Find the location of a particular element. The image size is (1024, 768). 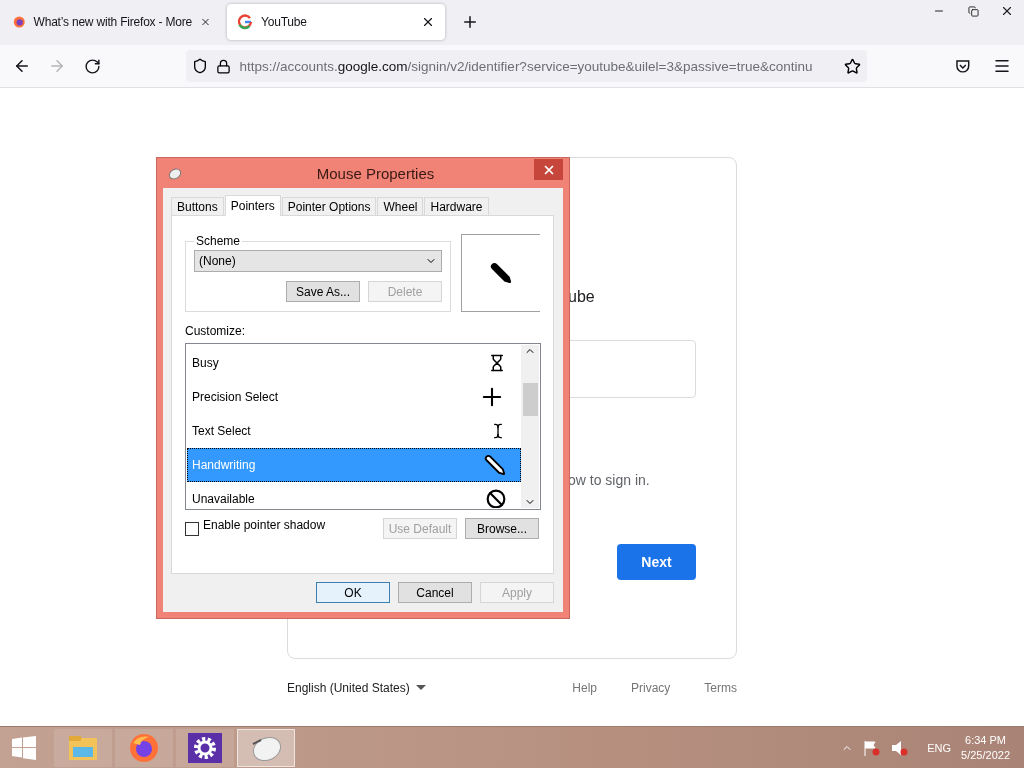

url-text: https://accounts.google.com/signin/v2/identifier?service=youtube&uilel=3&passive=true&continu is located at coordinates (526, 66).